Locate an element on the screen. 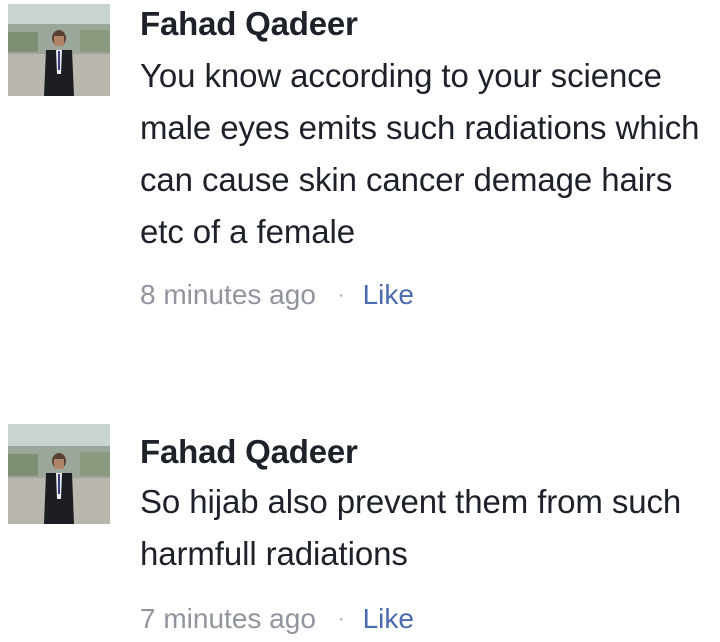  comment-timestamp: 8 minutes ago is located at coordinates (228, 295).